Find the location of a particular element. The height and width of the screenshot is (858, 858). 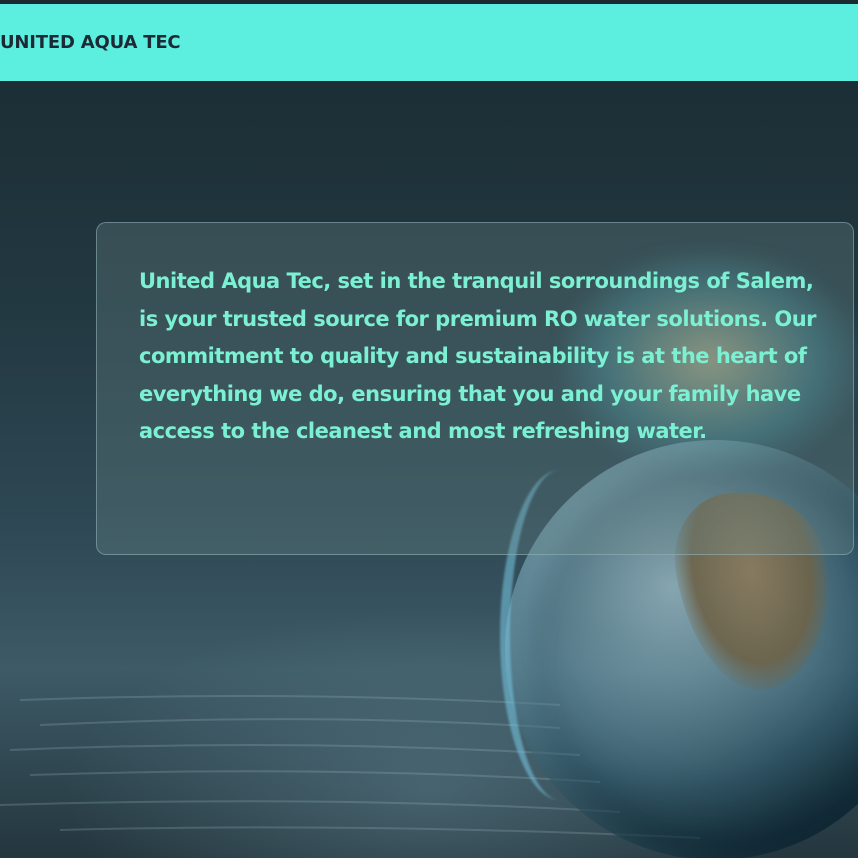

brand-name: UNITED AQUA TEC is located at coordinates (90, 42).